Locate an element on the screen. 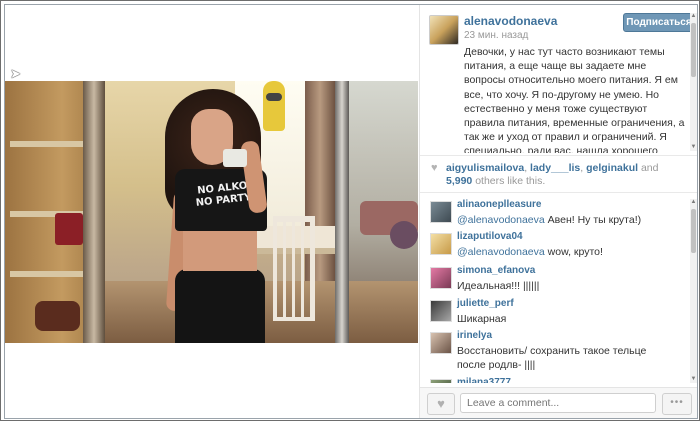 The height and width of the screenshot is (421, 700). minion-toy is located at coordinates (274, 106).